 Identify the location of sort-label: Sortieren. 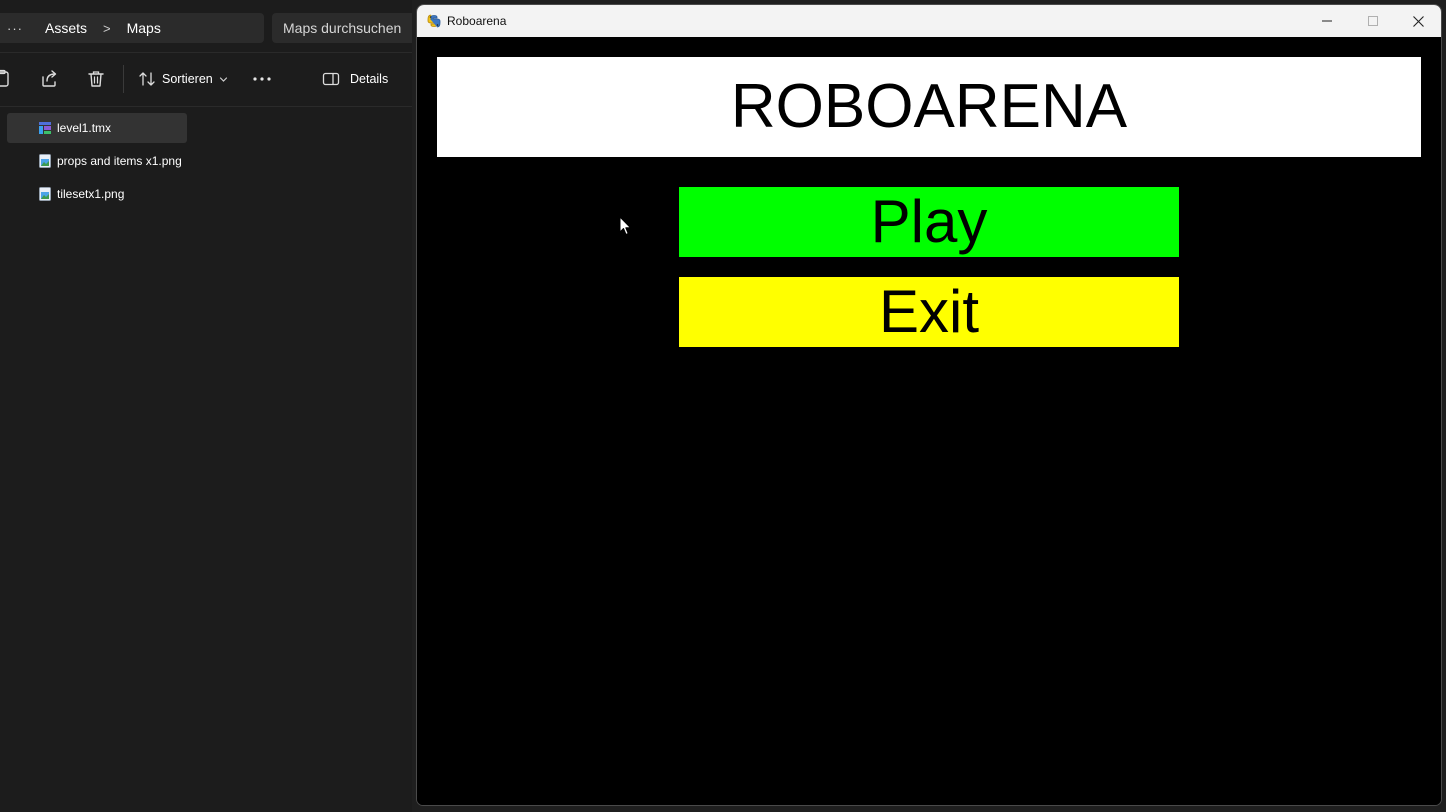
(187, 79).